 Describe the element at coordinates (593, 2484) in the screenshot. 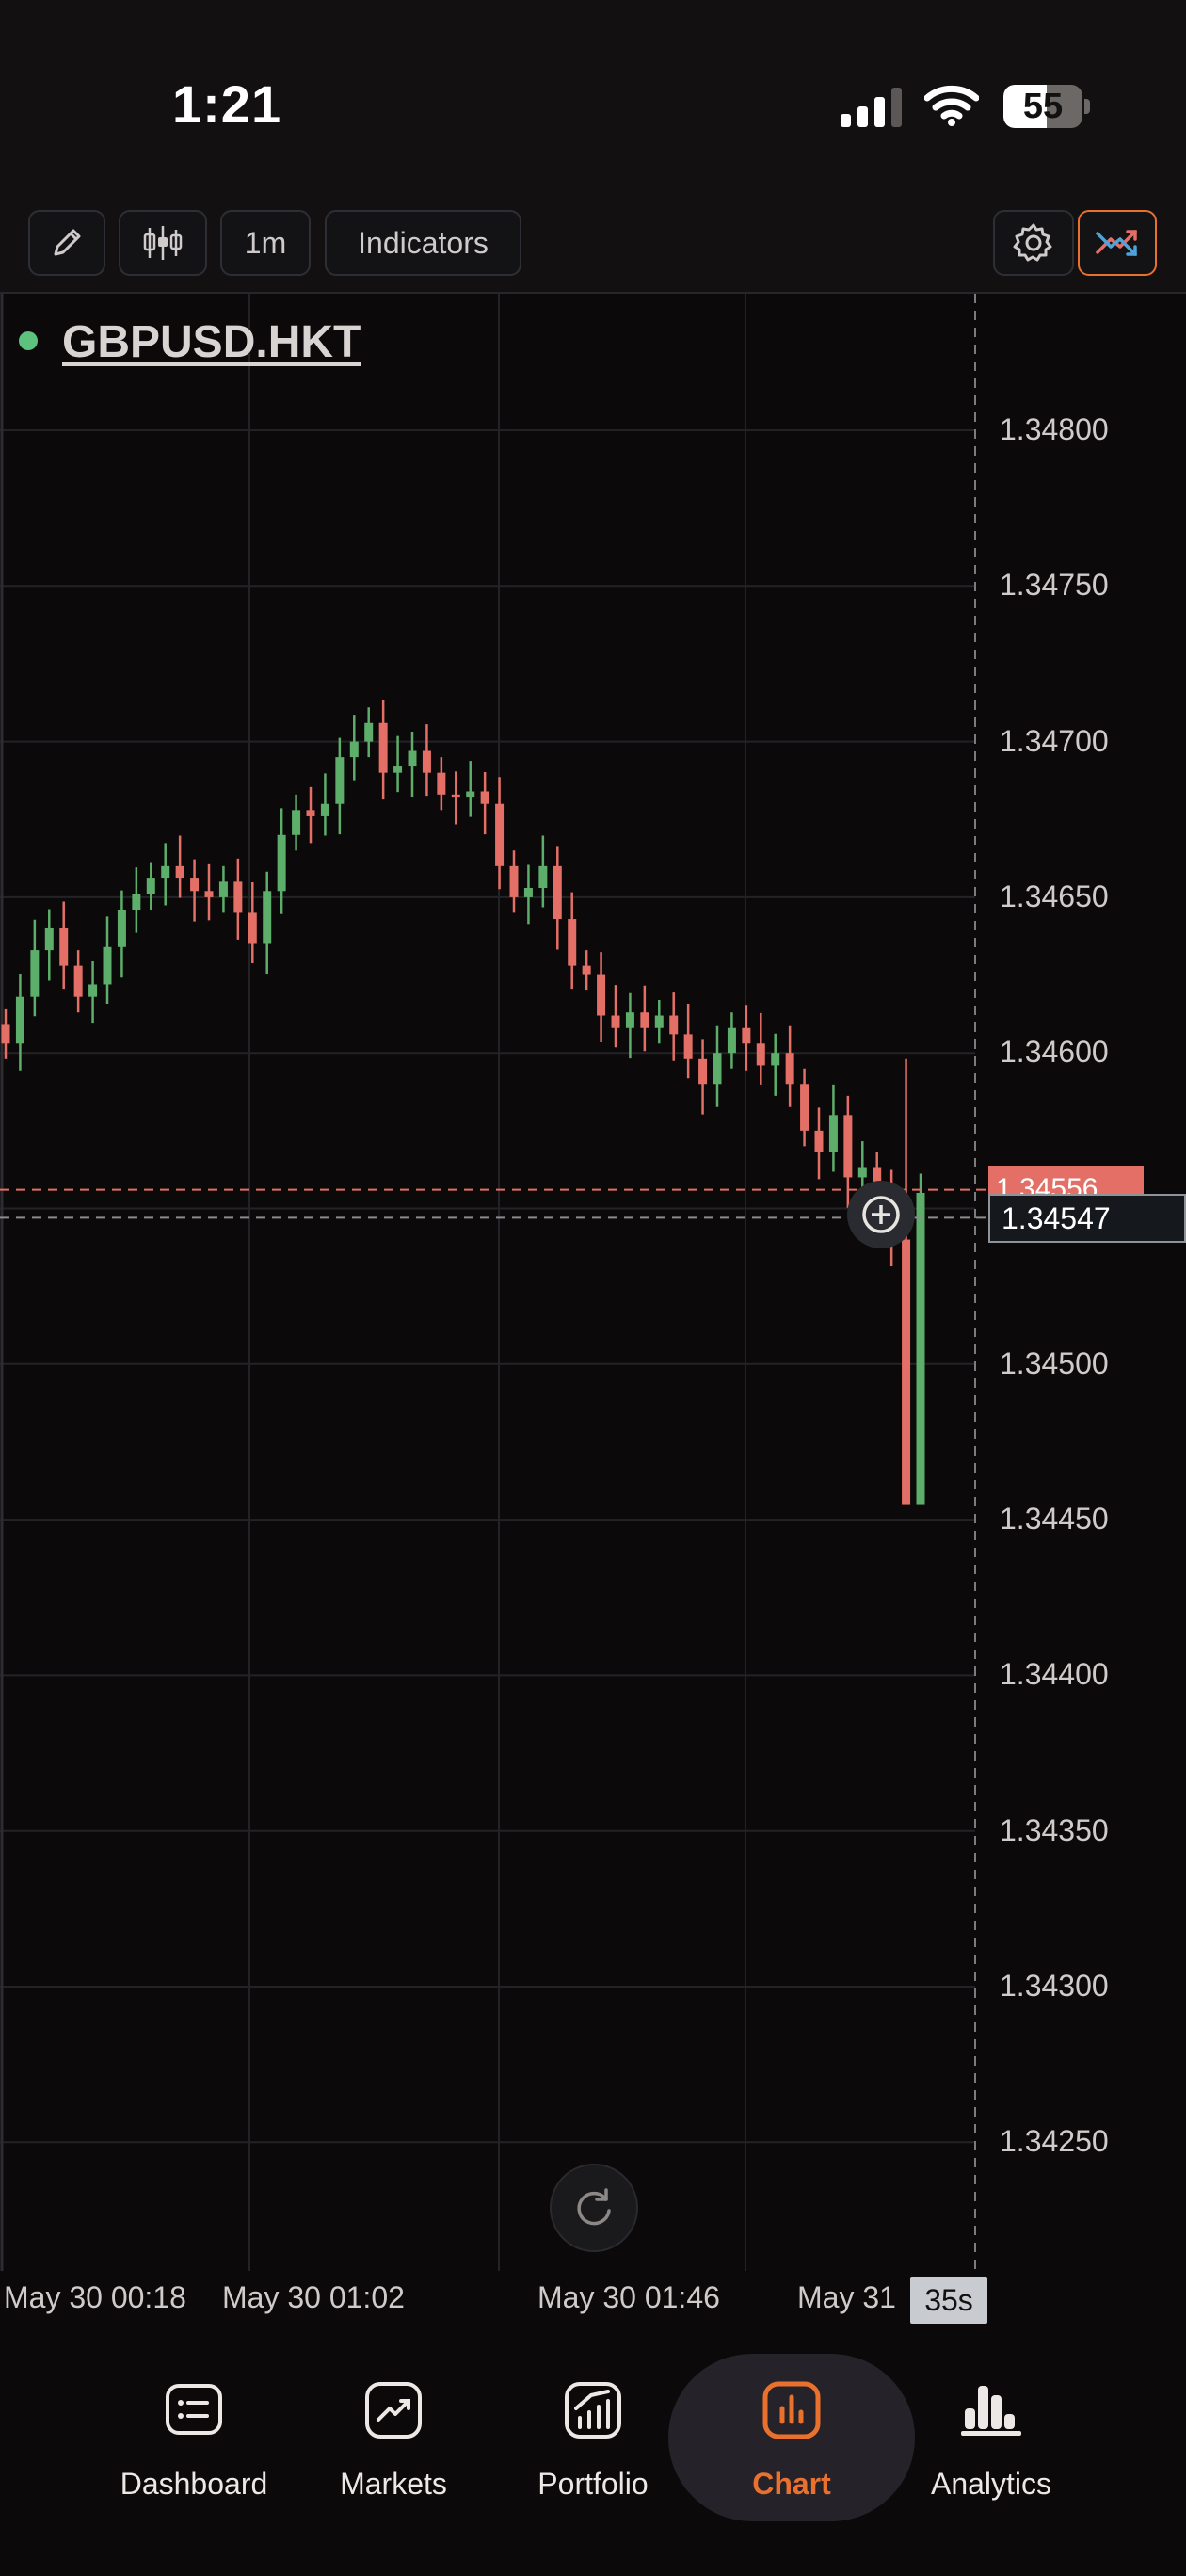

I see `nav-label: Portfolio` at that location.